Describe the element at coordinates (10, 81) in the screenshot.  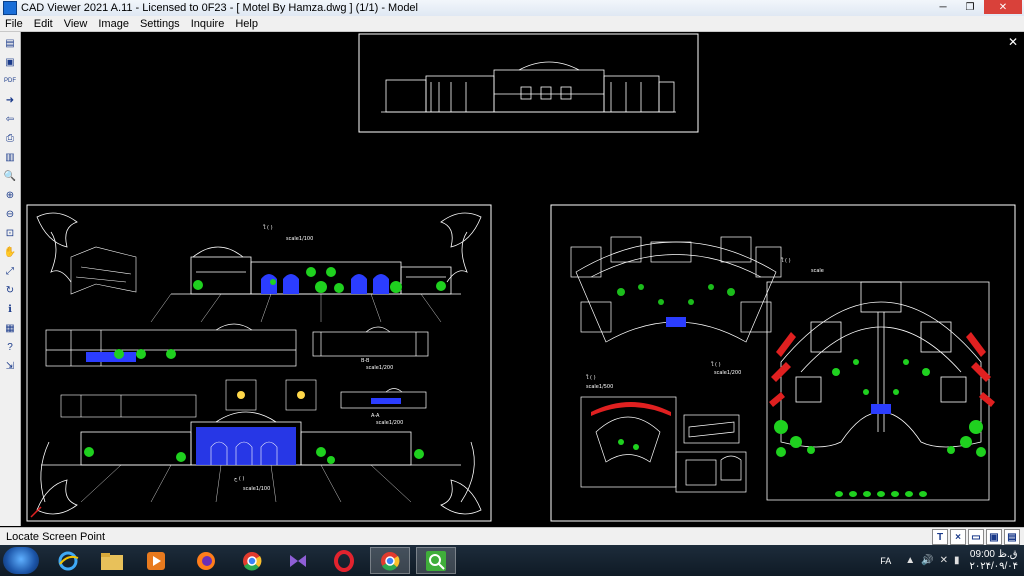
I see `pdf-icon: PDF` at that location.